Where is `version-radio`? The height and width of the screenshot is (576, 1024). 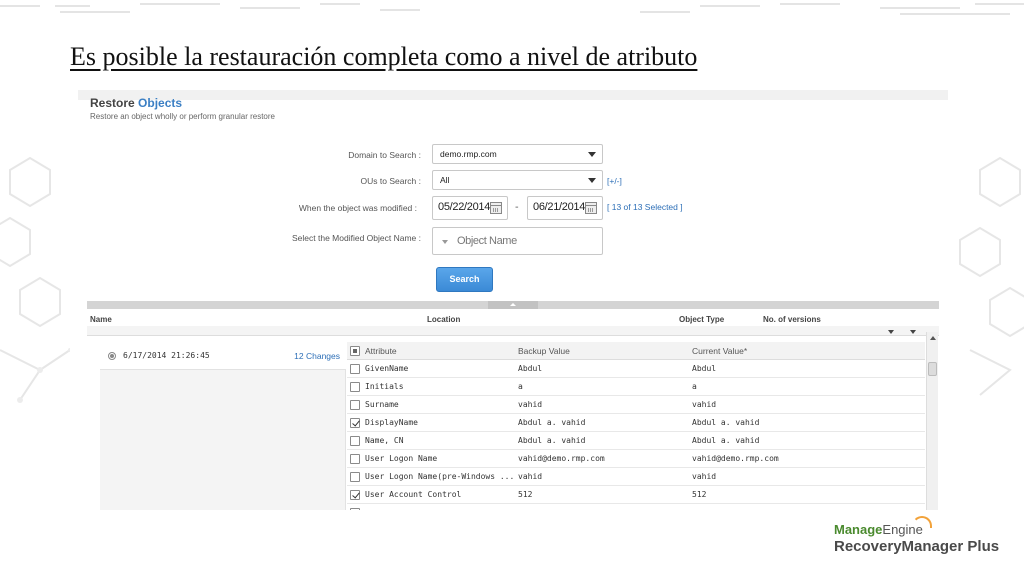
version-radio is located at coordinates (112, 356).